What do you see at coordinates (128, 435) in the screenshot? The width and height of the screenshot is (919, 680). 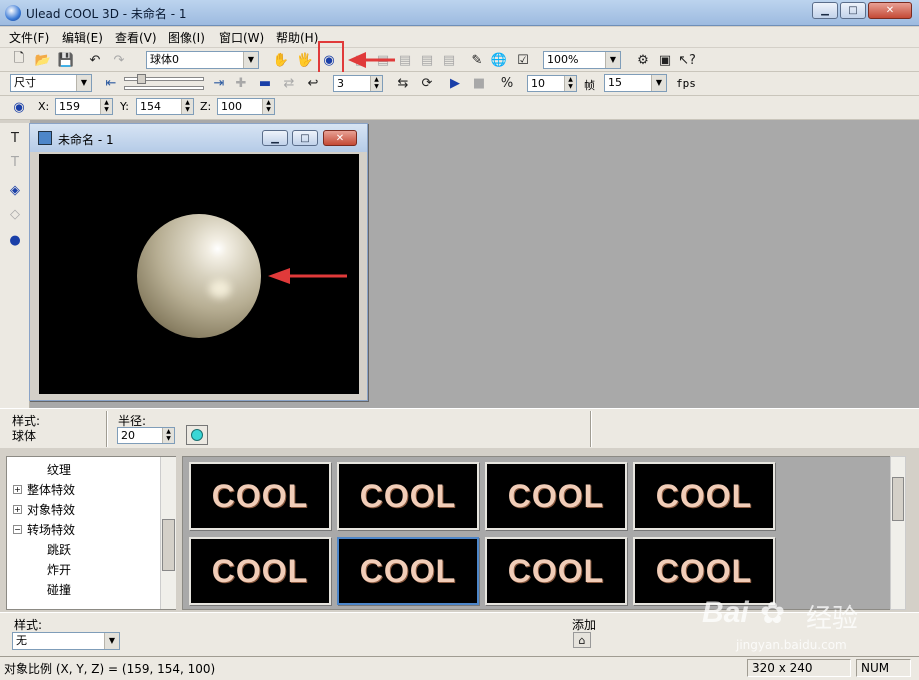 I see `radius-value: 20` at bounding box center [128, 435].